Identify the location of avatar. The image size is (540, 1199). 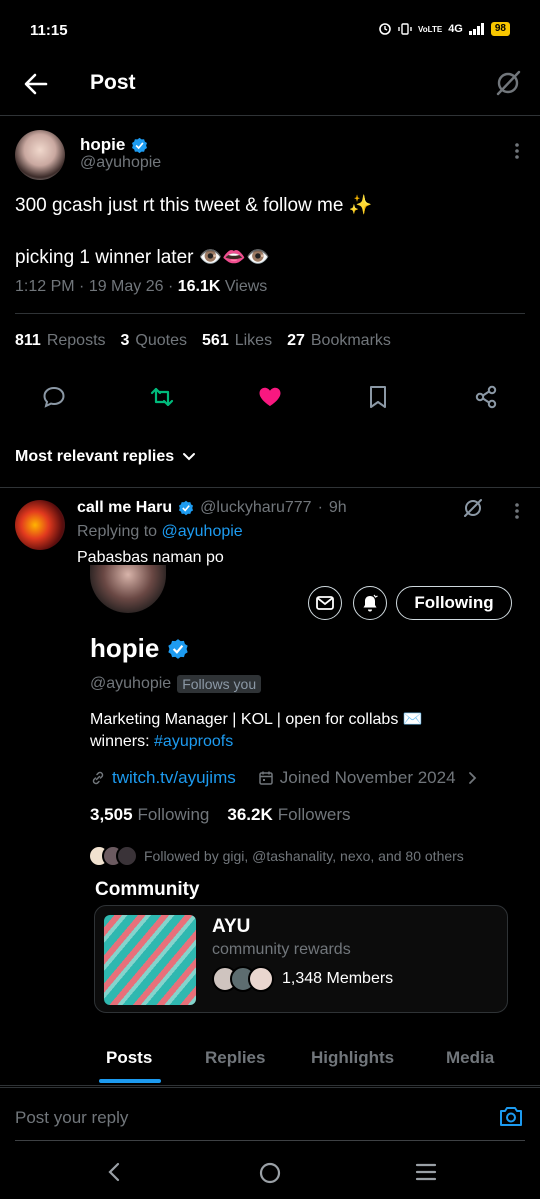
(127, 856).